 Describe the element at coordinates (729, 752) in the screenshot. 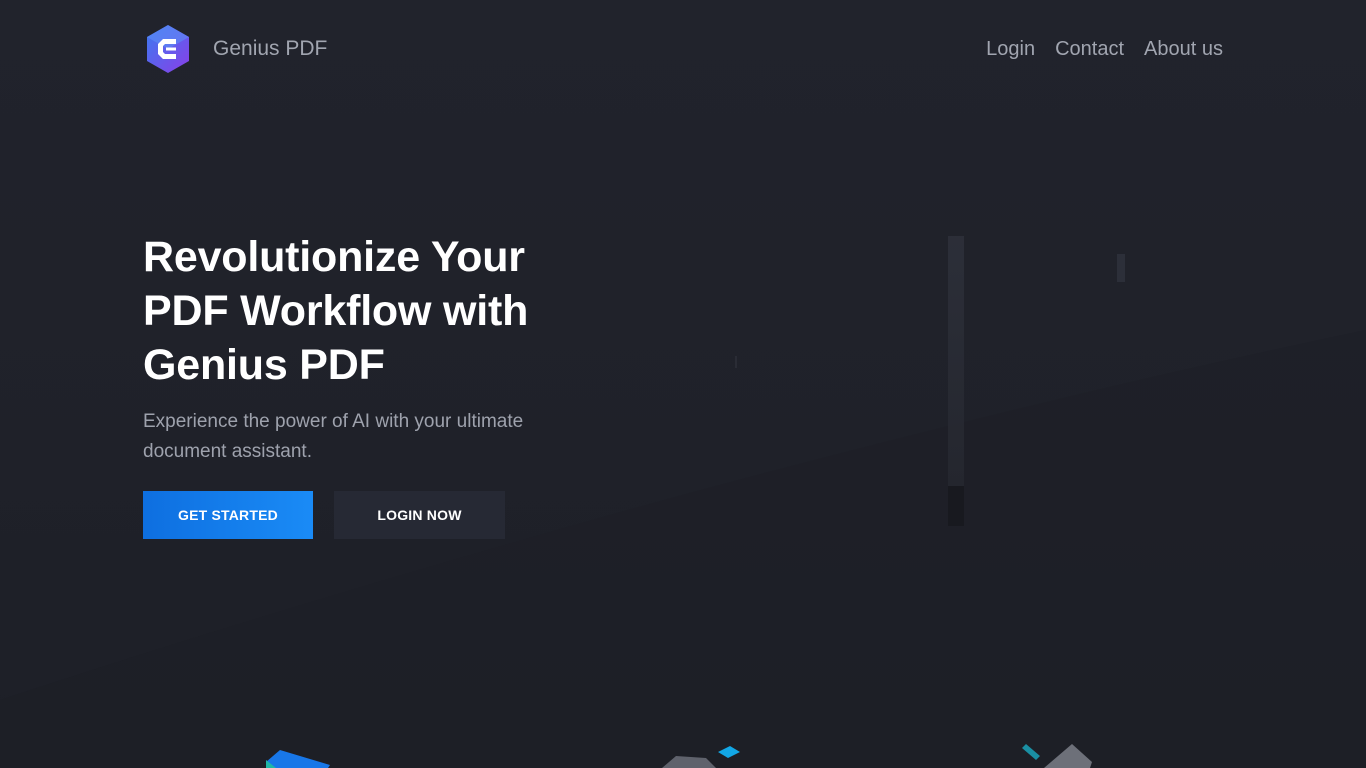

I see `background-cyan-shape` at that location.